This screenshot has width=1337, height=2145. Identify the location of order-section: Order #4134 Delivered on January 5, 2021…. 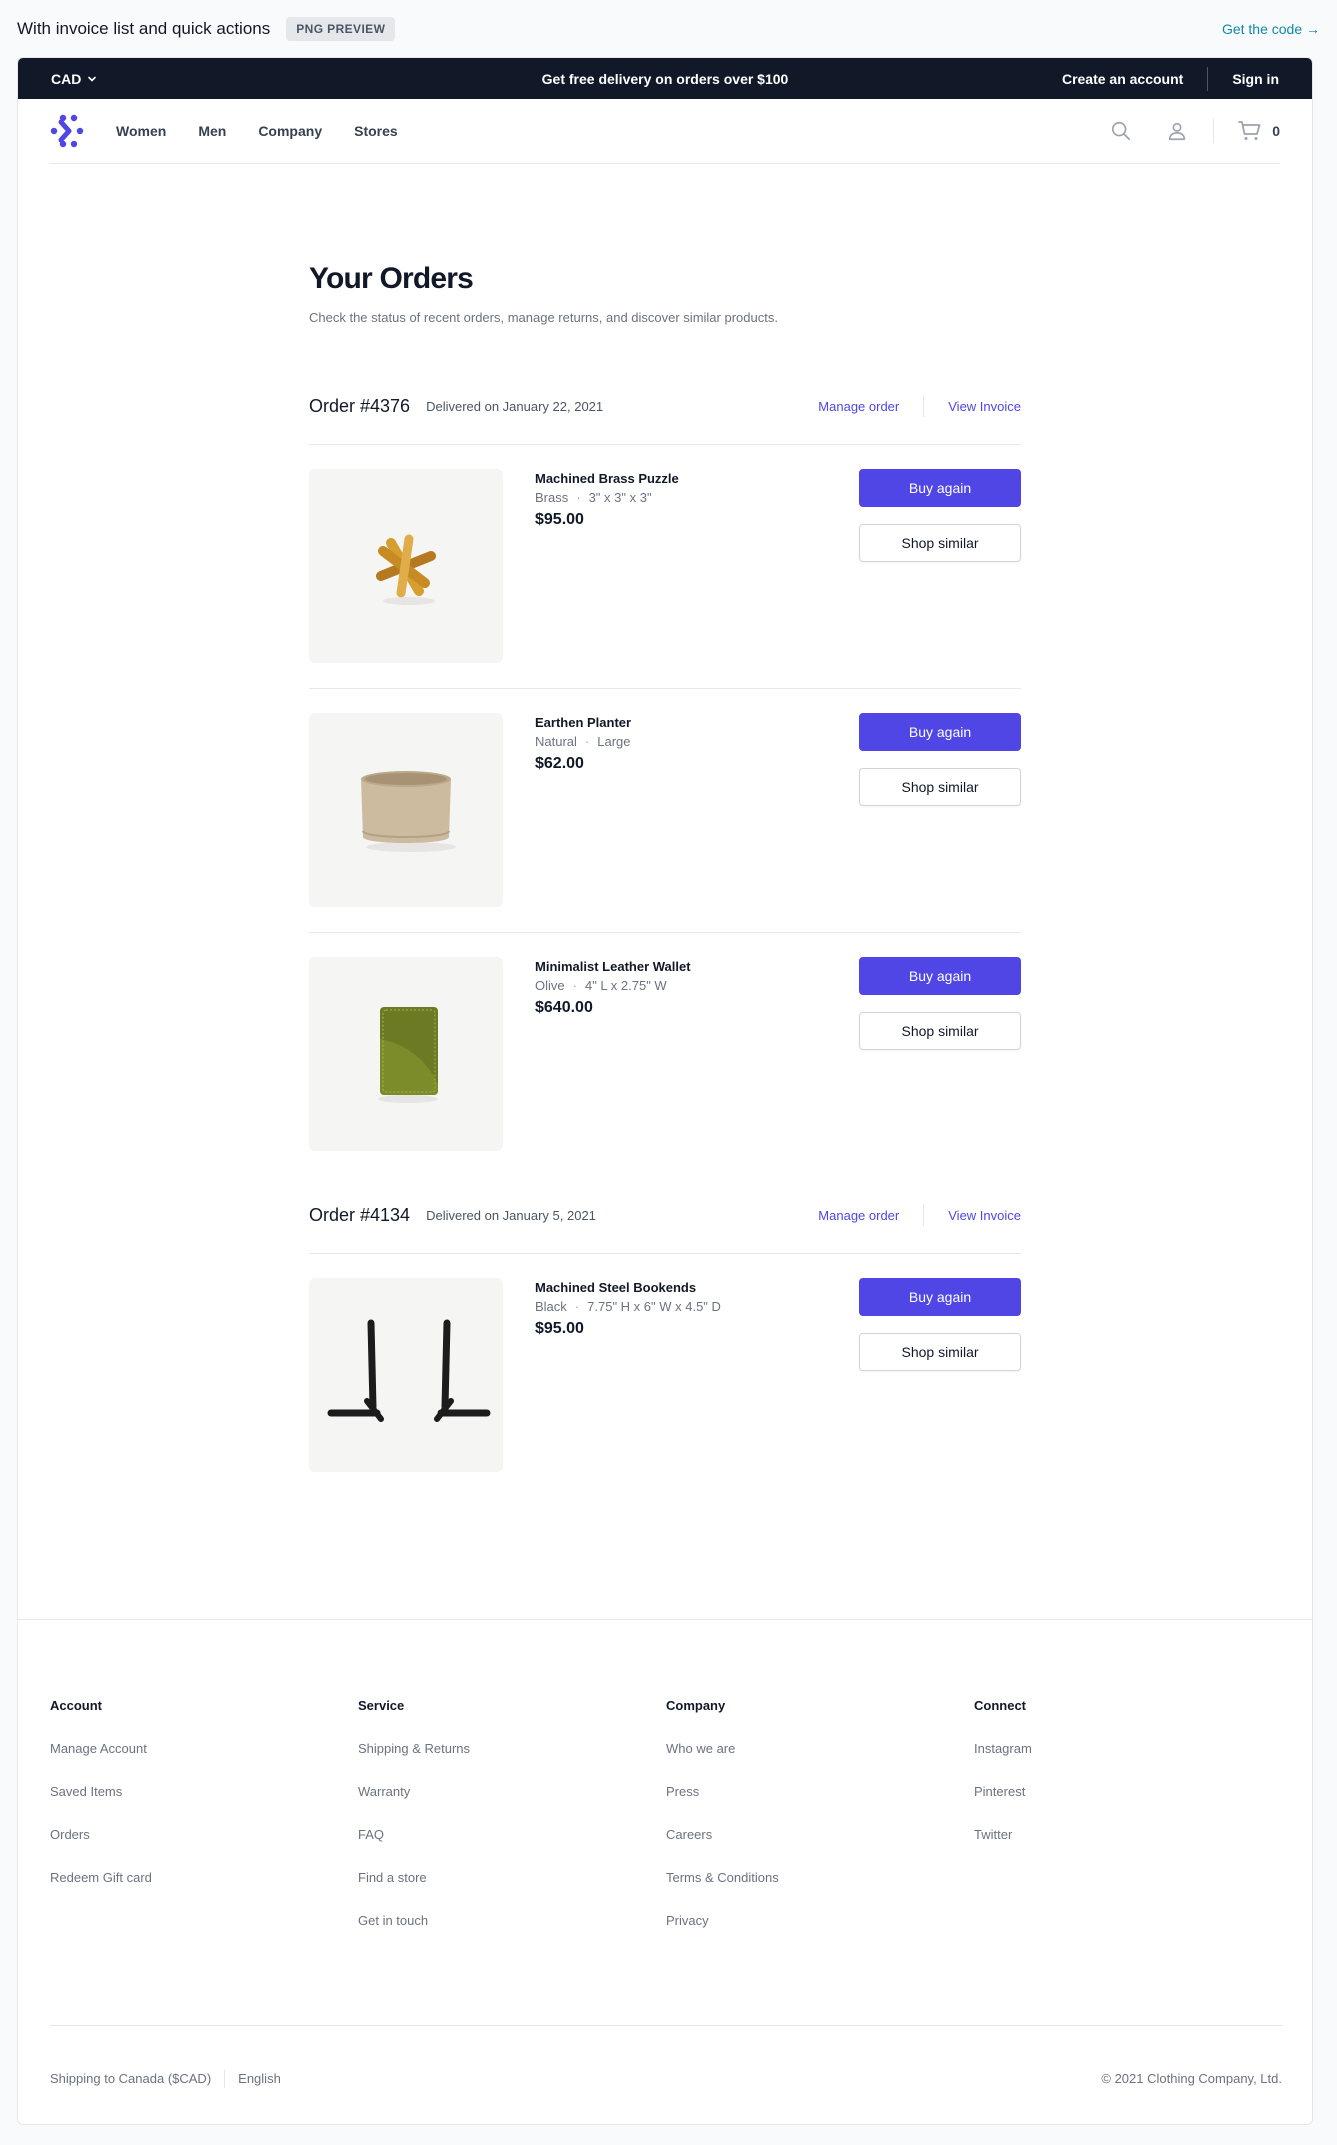
(665, 1337).